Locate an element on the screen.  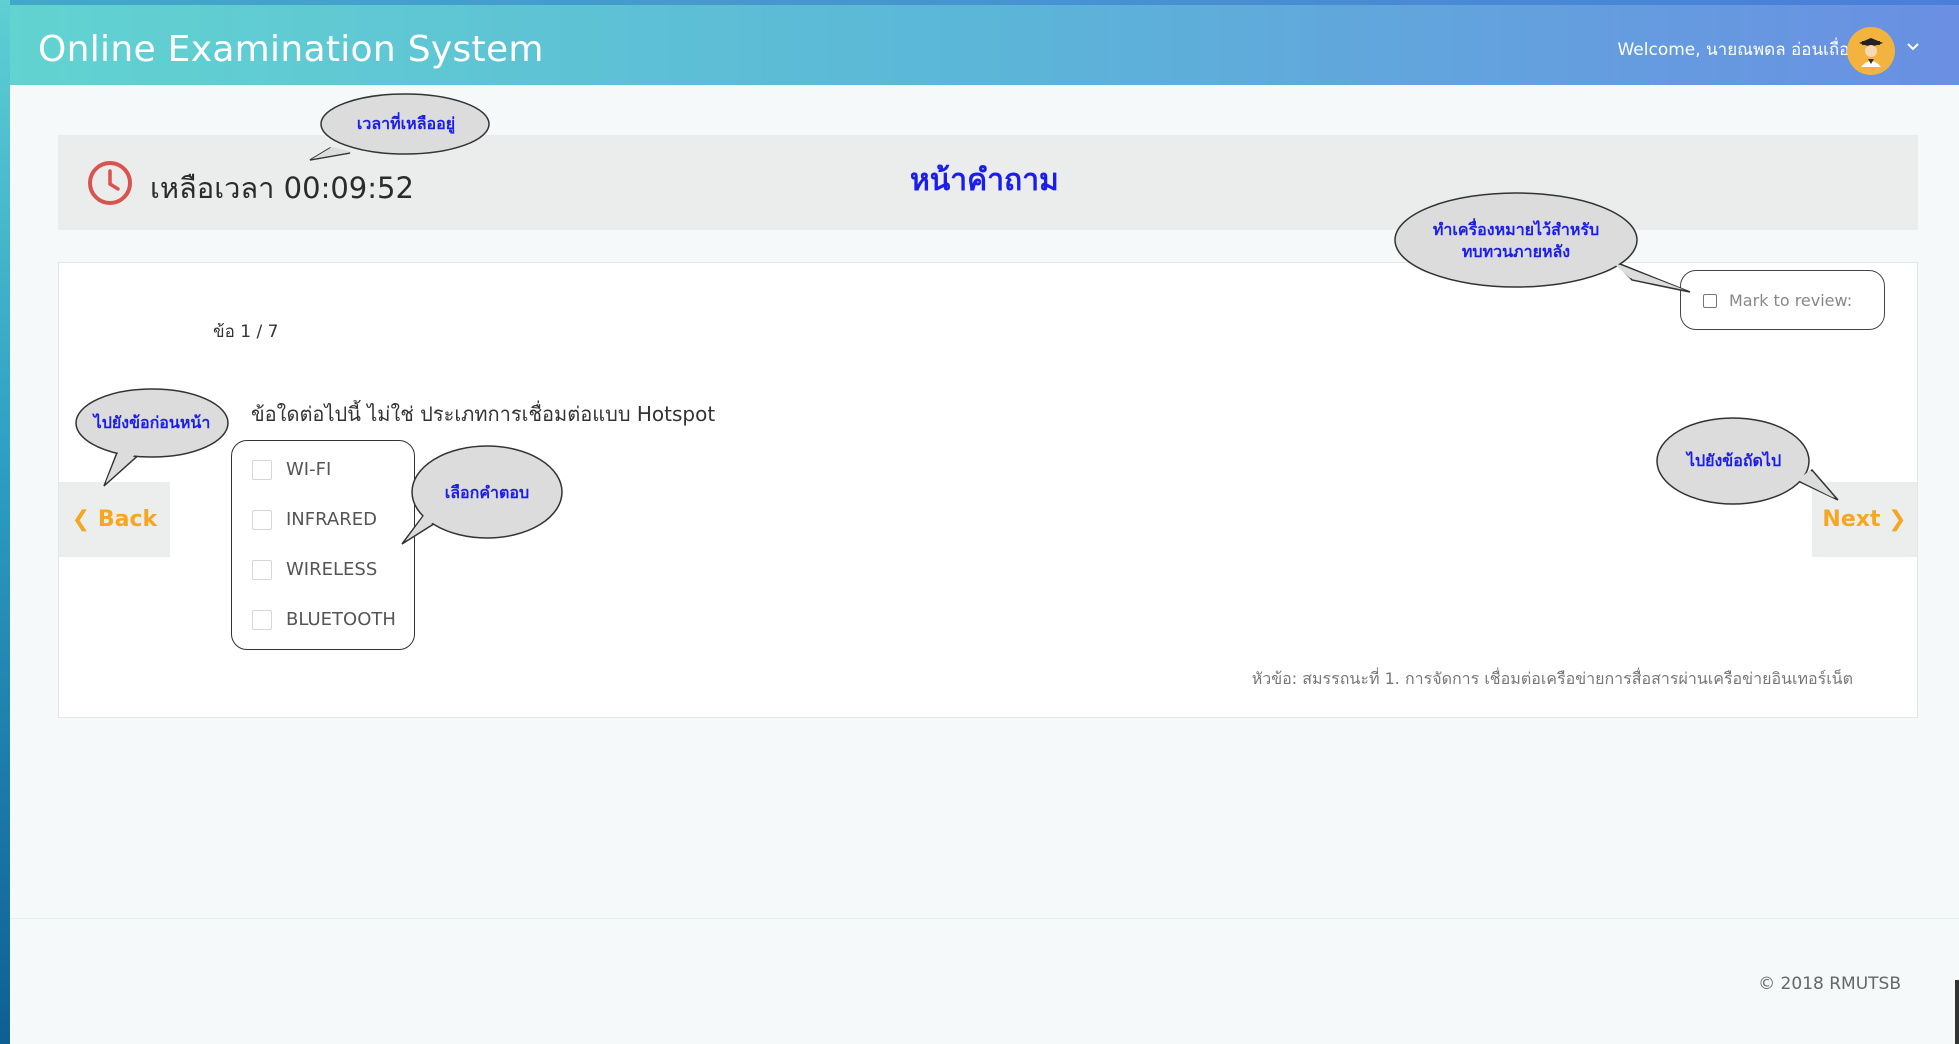
timer-bar: เหลือเวลา 00:09:52 หน้าคำถาม is located at coordinates (988, 182).